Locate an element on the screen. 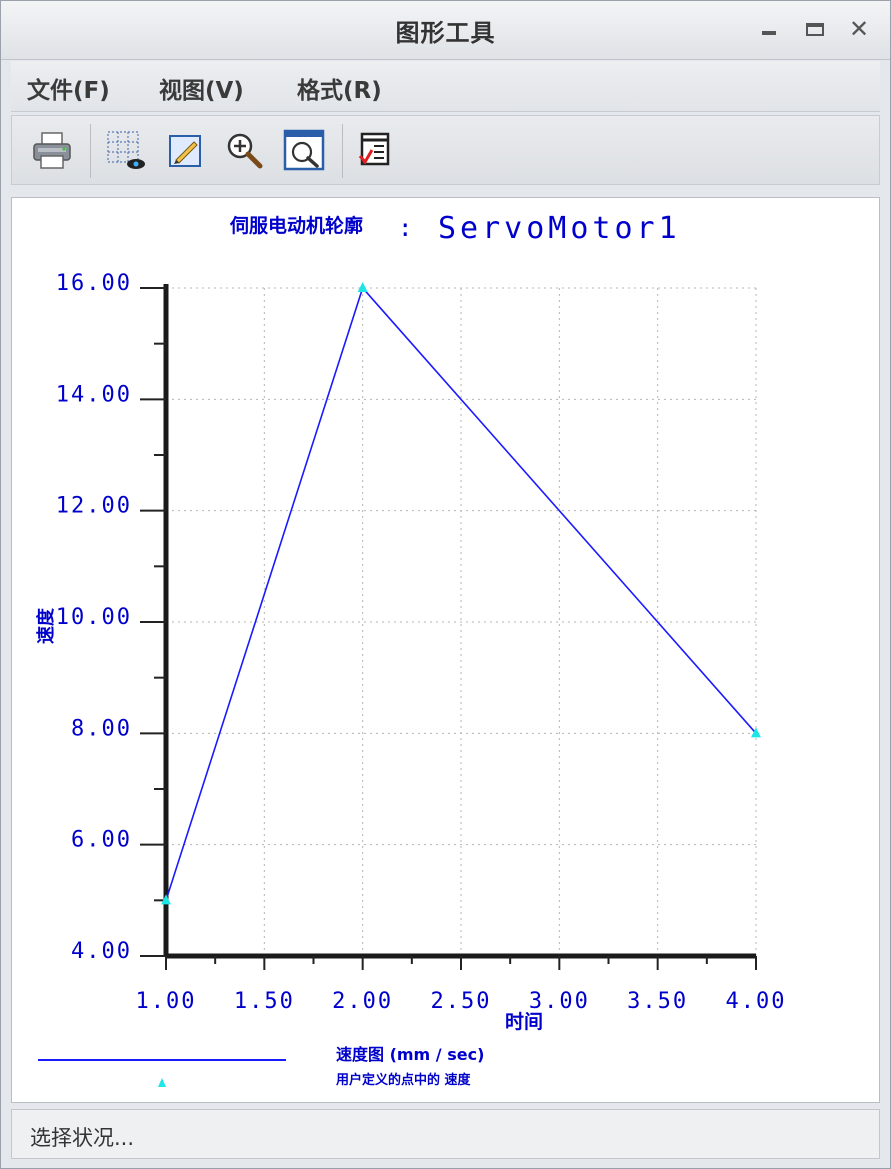 This screenshot has width=891, height=1169. menu-bar: 文件(F) 视图(V) 格式(R) is located at coordinates (445, 86).